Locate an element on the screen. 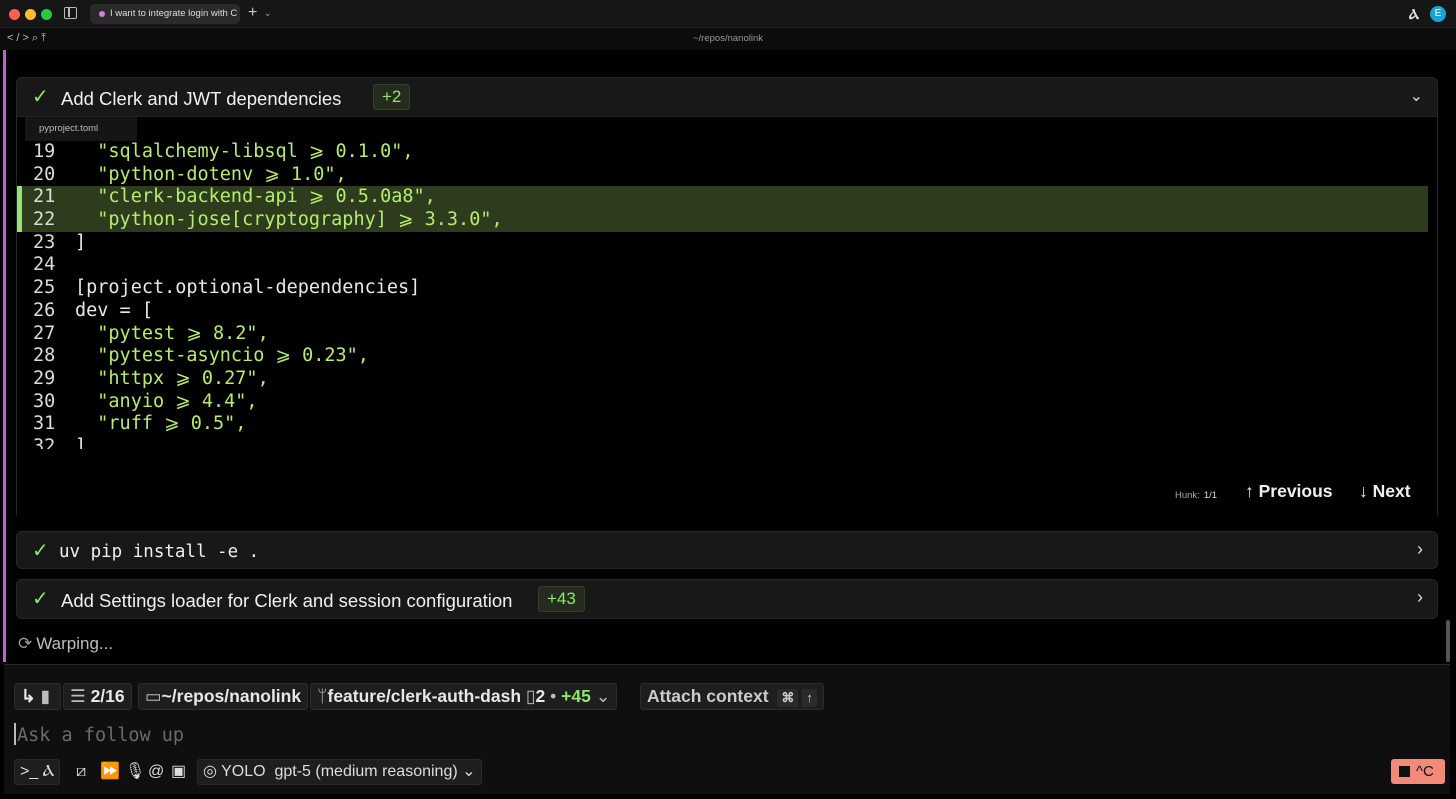 This screenshot has height=799, width=1456. code-text: "httpx ⩾ 0.27", is located at coordinates (172, 378).